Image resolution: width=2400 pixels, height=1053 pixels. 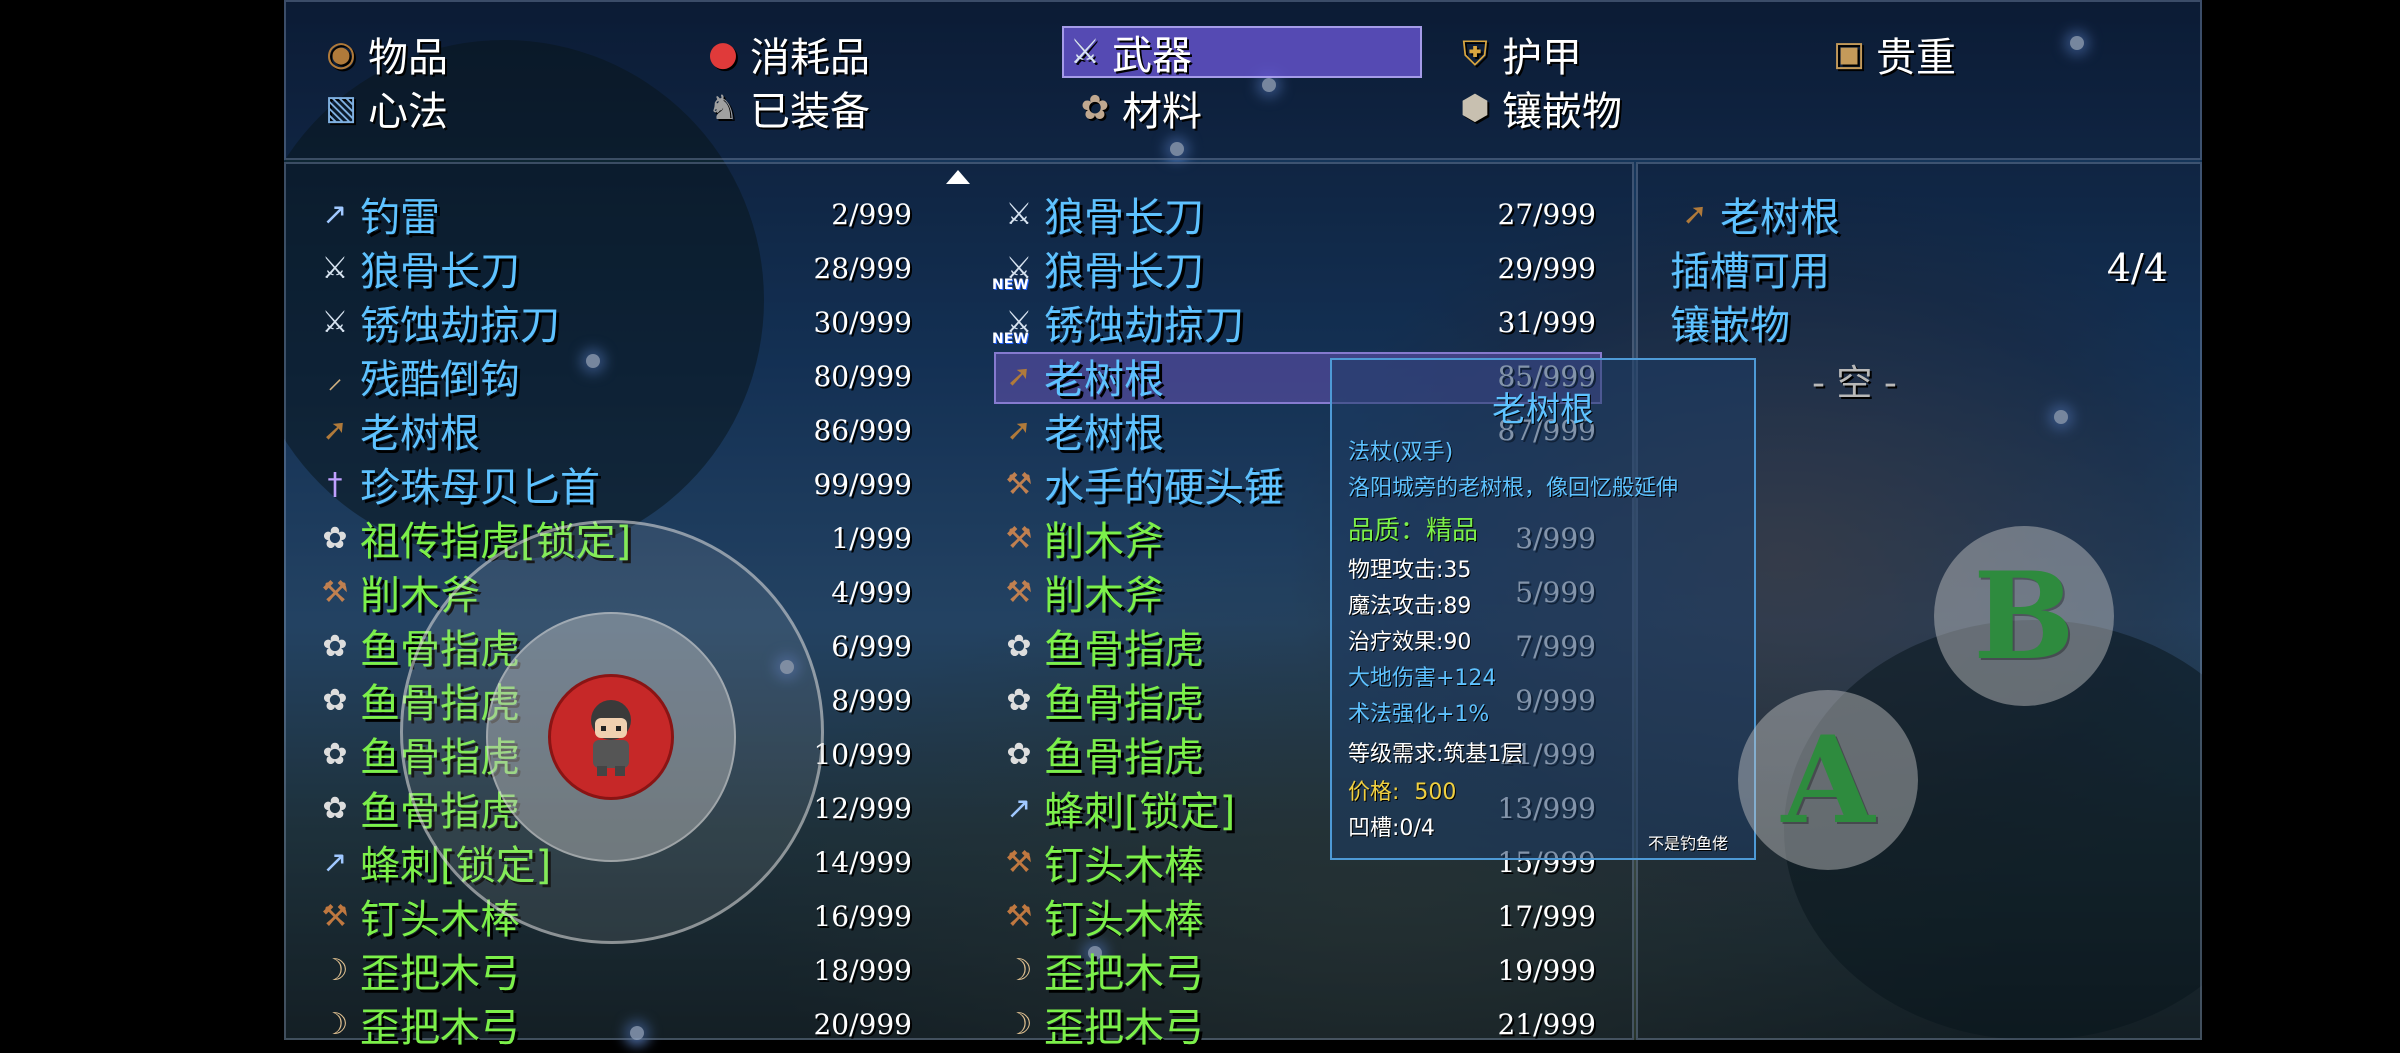 What do you see at coordinates (786, 54) in the screenshot?
I see `category-consumables: ● 消耗品` at bounding box center [786, 54].